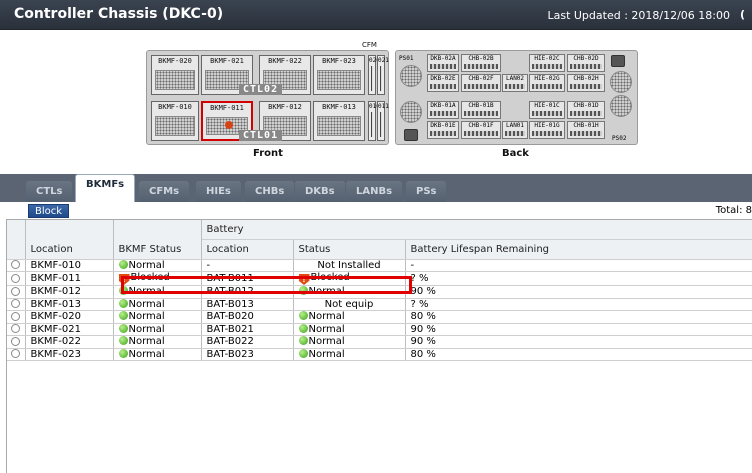  I want to click on cell-lifespan: 90 %, so click(578, 292).